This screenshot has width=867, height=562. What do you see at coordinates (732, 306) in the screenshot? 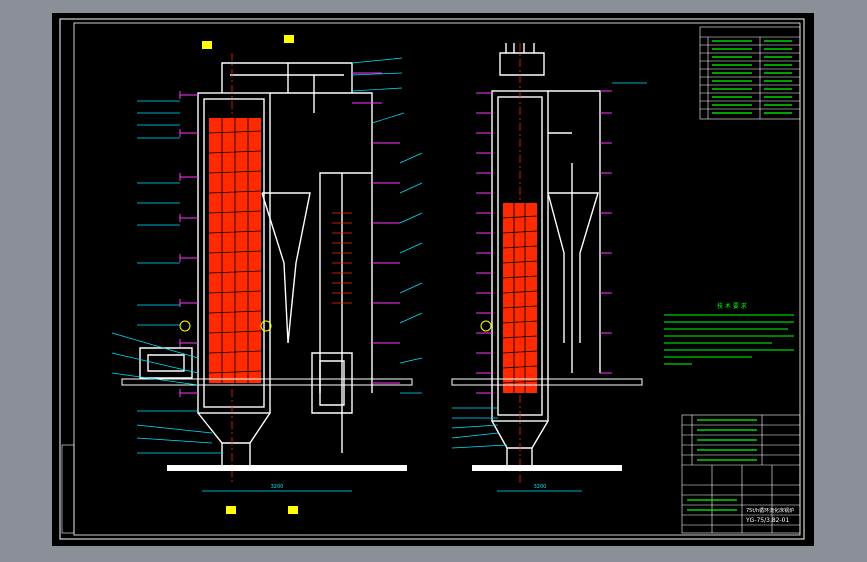
I see `tech-requirements-heading: 技 术 要 求` at bounding box center [732, 306].